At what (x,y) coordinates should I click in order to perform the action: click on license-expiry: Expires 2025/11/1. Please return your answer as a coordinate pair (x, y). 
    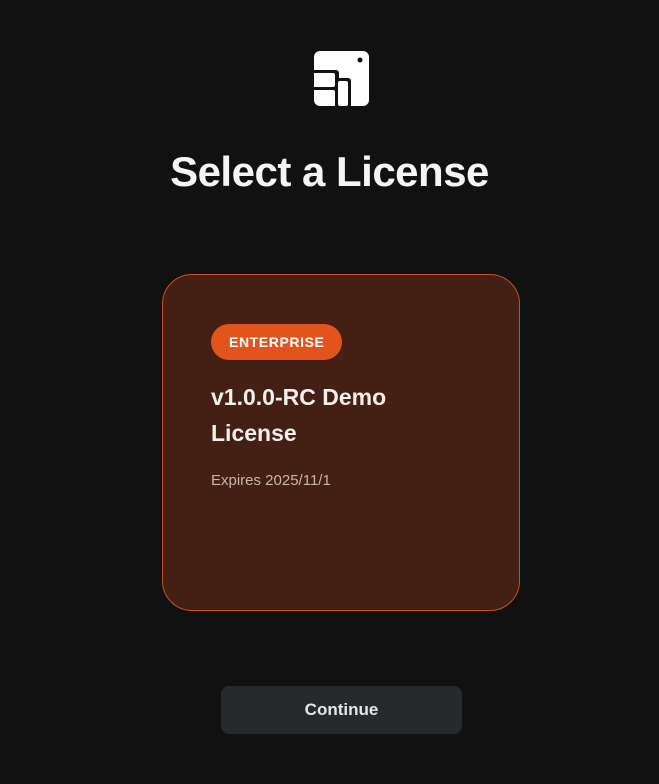
    Looking at the image, I should click on (271, 480).